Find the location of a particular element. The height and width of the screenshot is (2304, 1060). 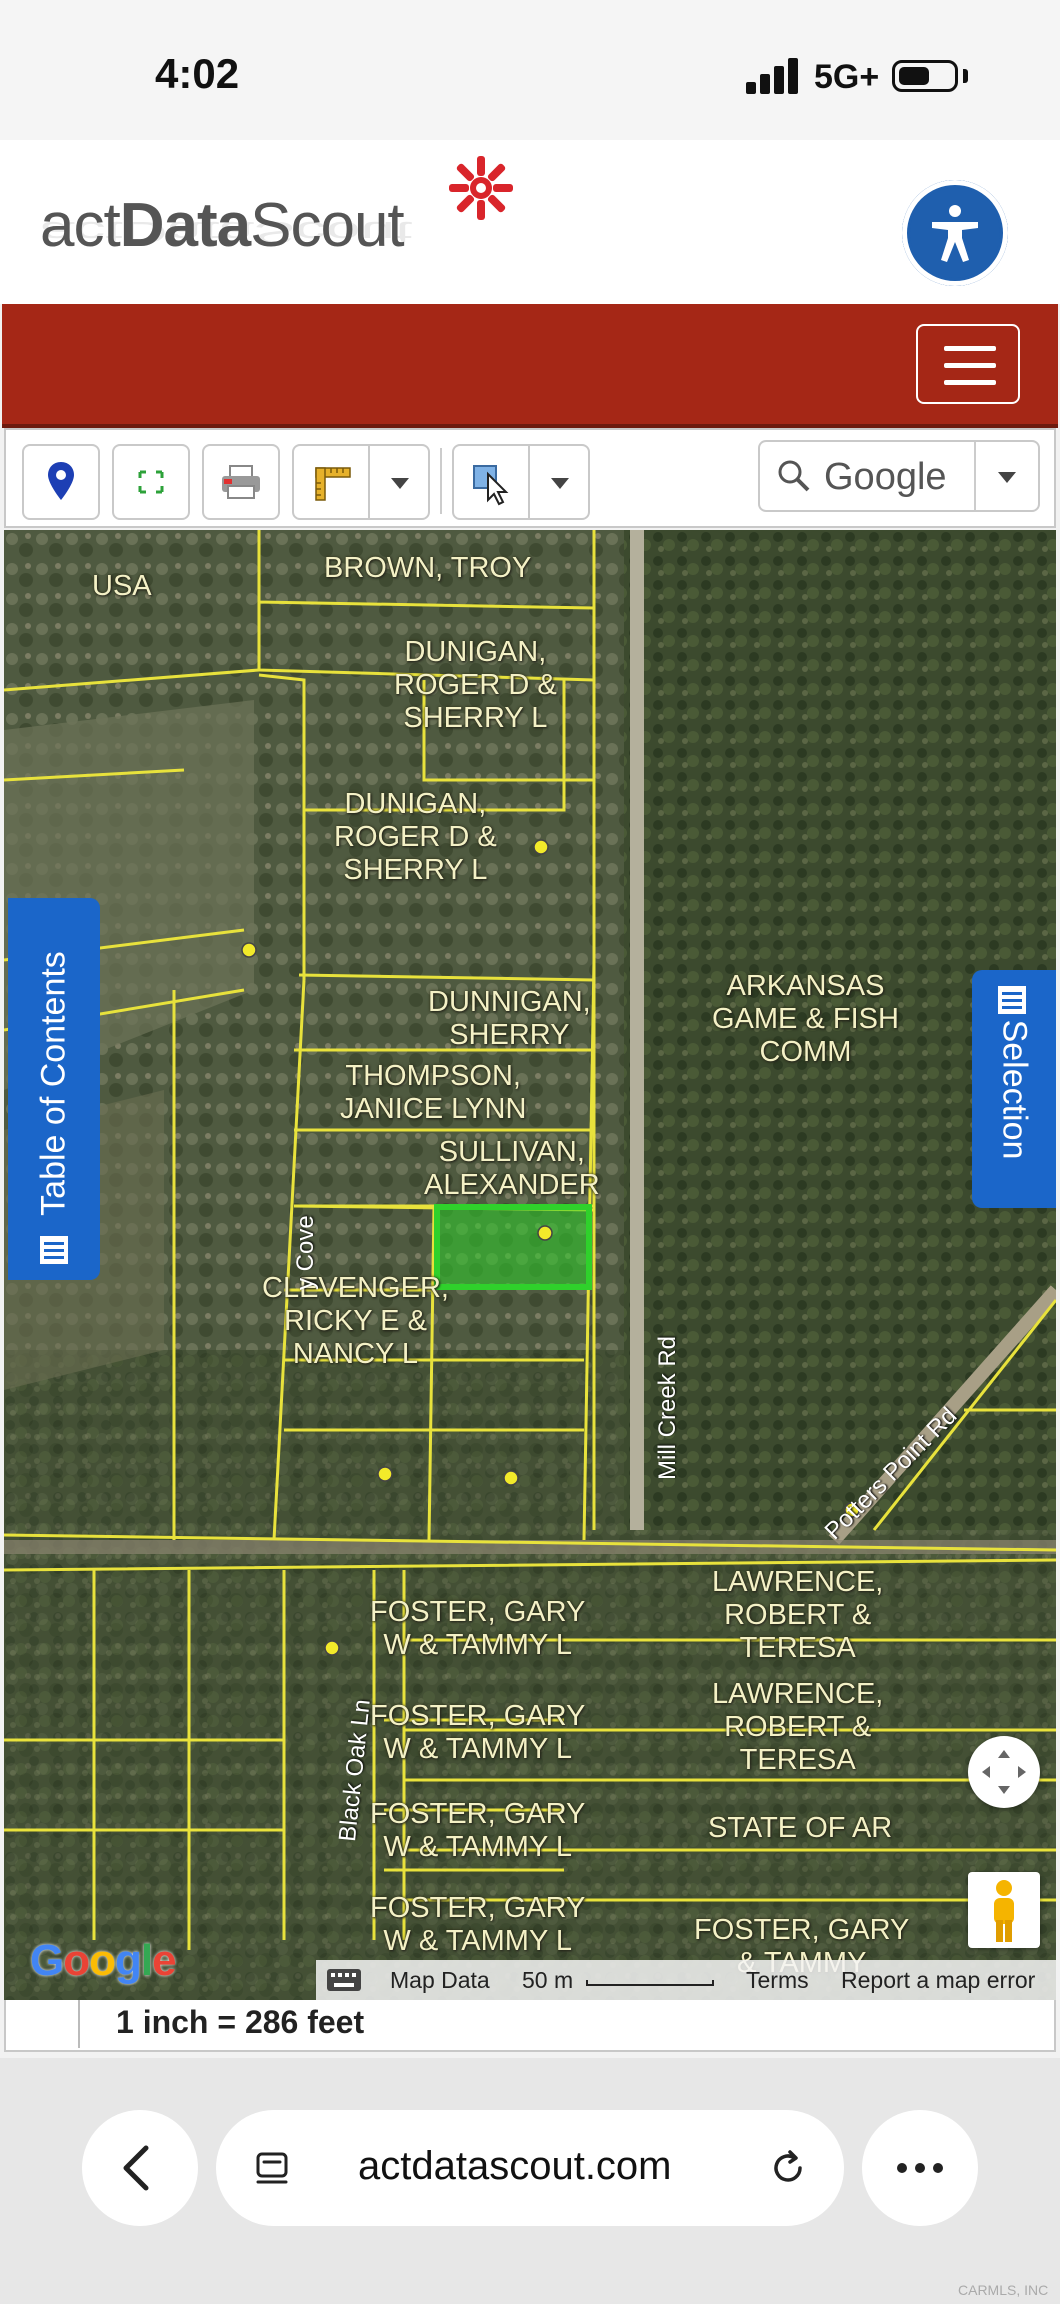

parcel-label: DUNNIGAN, SHERRY is located at coordinates (509, 1019).